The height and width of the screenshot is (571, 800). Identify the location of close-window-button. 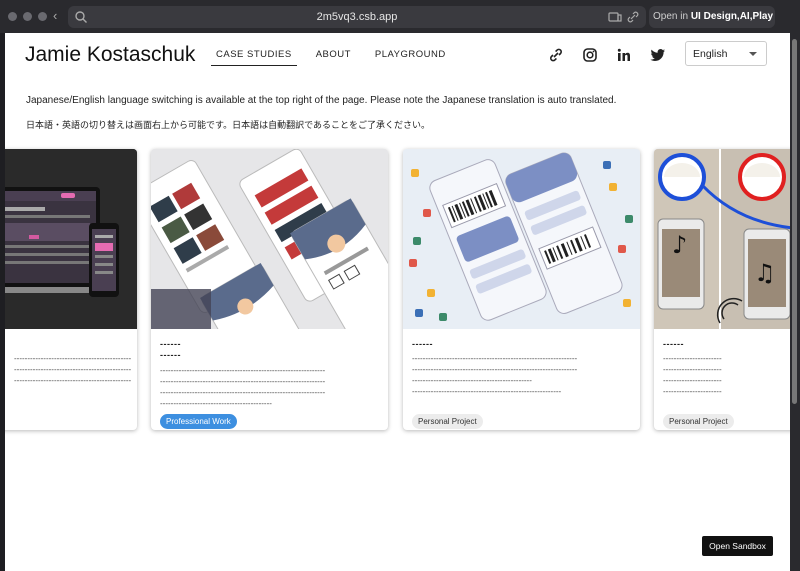
(12, 16).